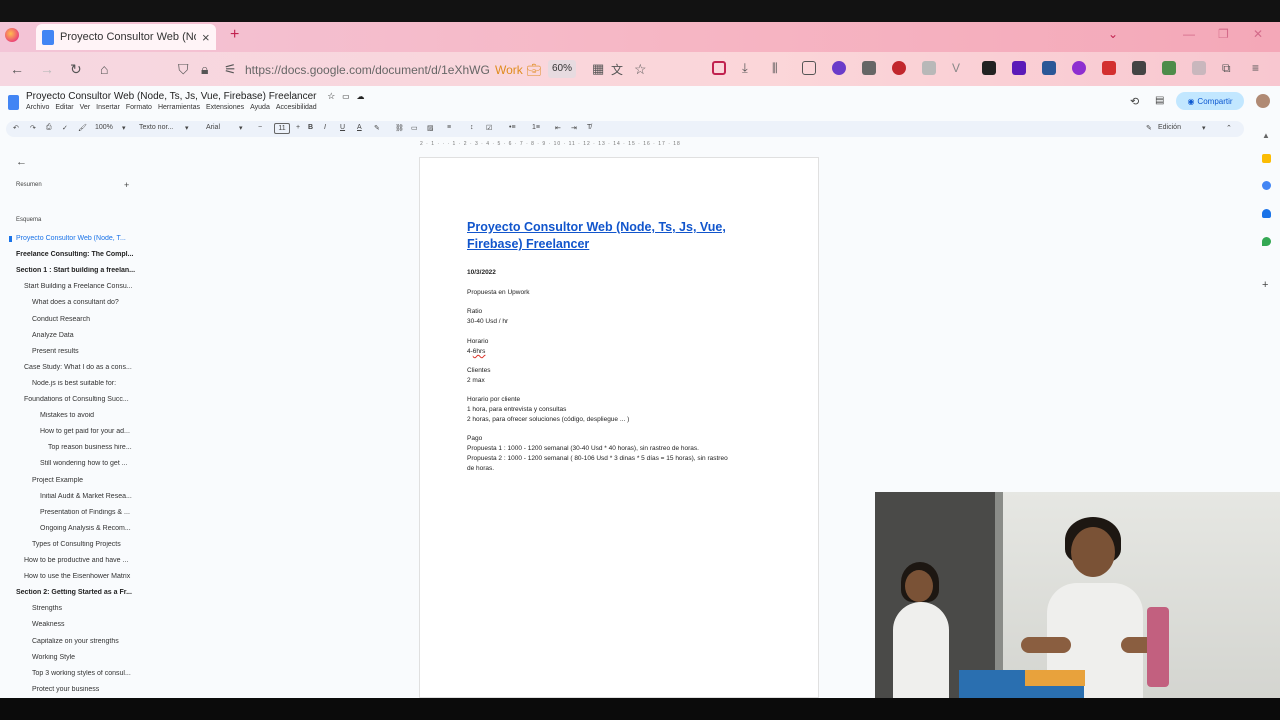  What do you see at coordinates (929, 68) in the screenshot?
I see `extension-grey-icon` at bounding box center [929, 68].